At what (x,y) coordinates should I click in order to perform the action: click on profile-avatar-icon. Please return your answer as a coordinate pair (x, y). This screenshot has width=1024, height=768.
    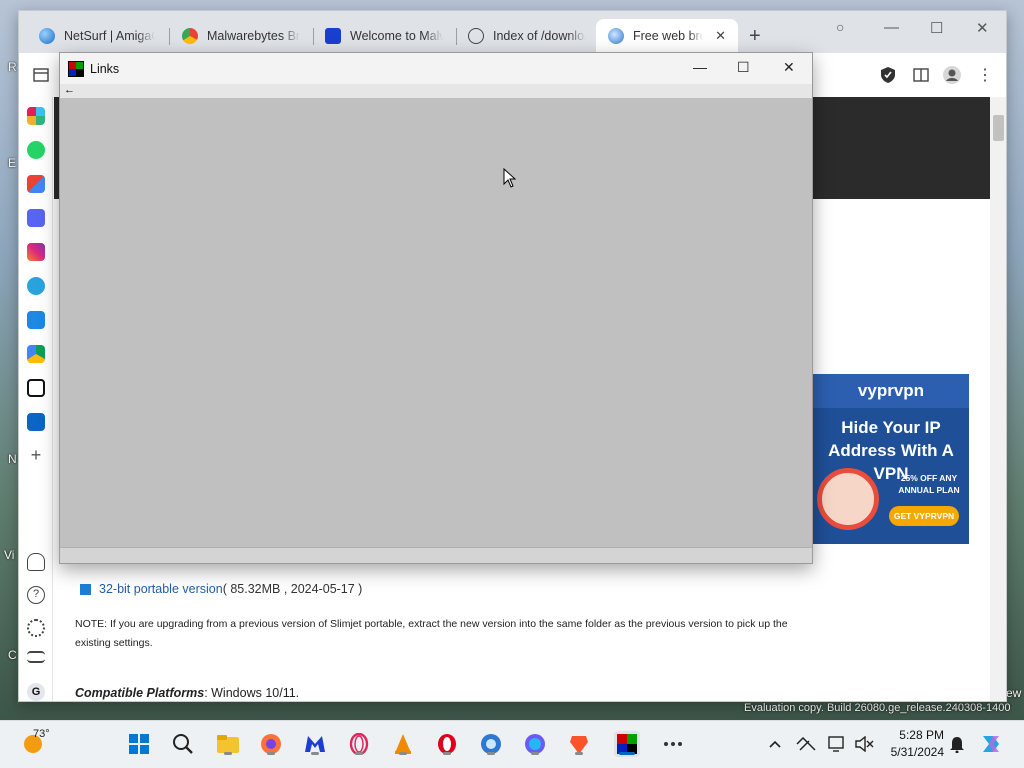
    Looking at the image, I should click on (952, 75).